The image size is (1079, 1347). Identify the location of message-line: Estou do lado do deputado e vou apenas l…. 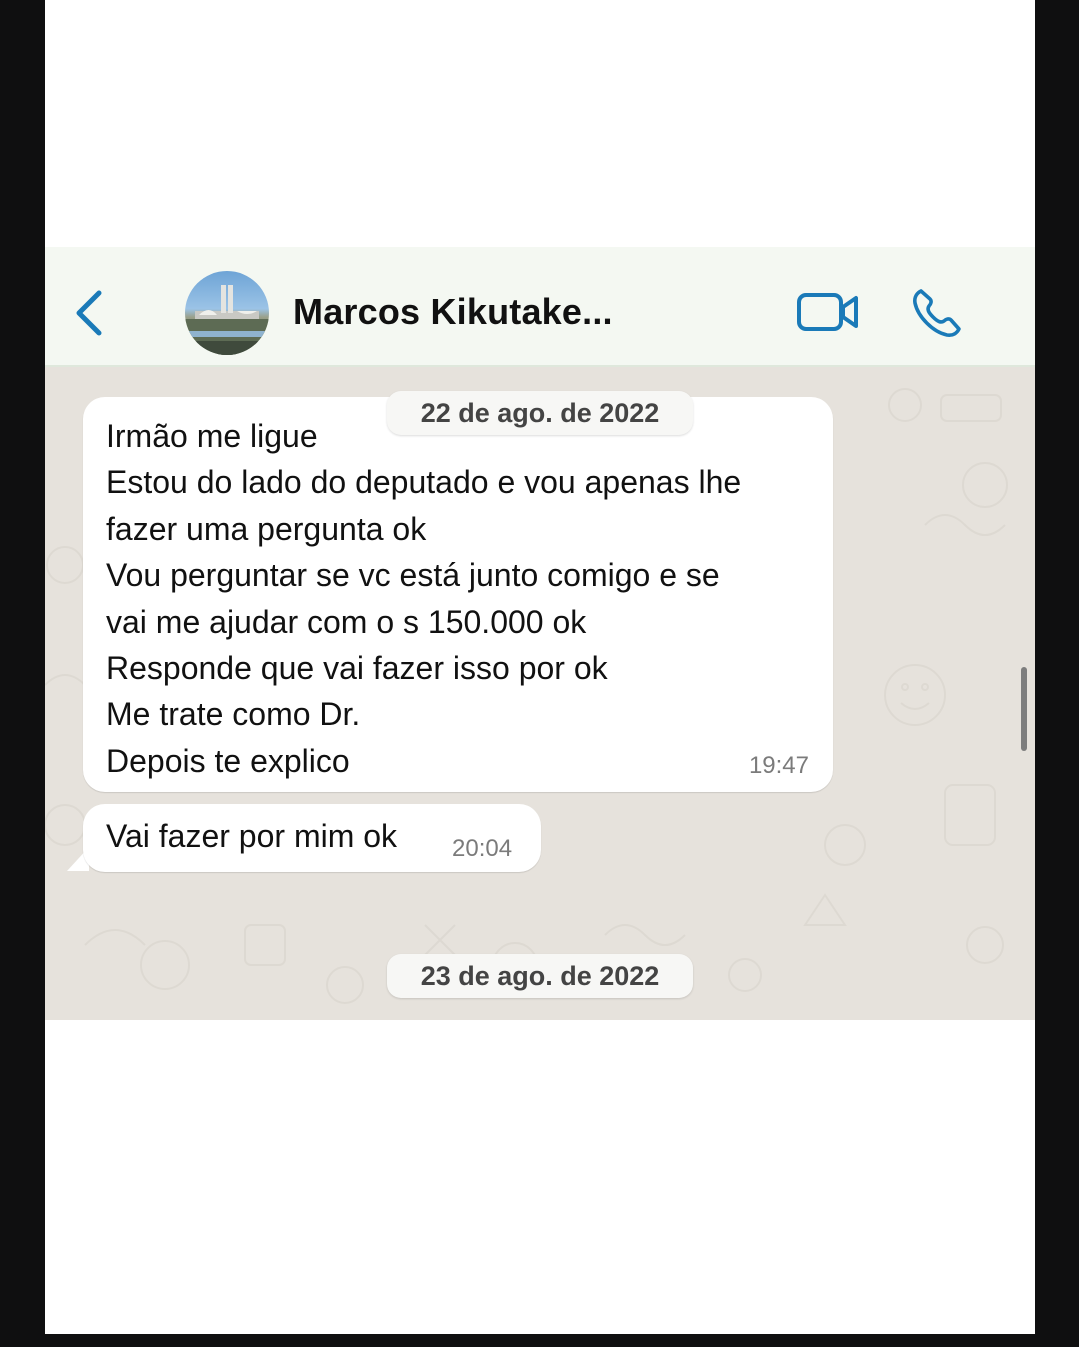
(424, 482).